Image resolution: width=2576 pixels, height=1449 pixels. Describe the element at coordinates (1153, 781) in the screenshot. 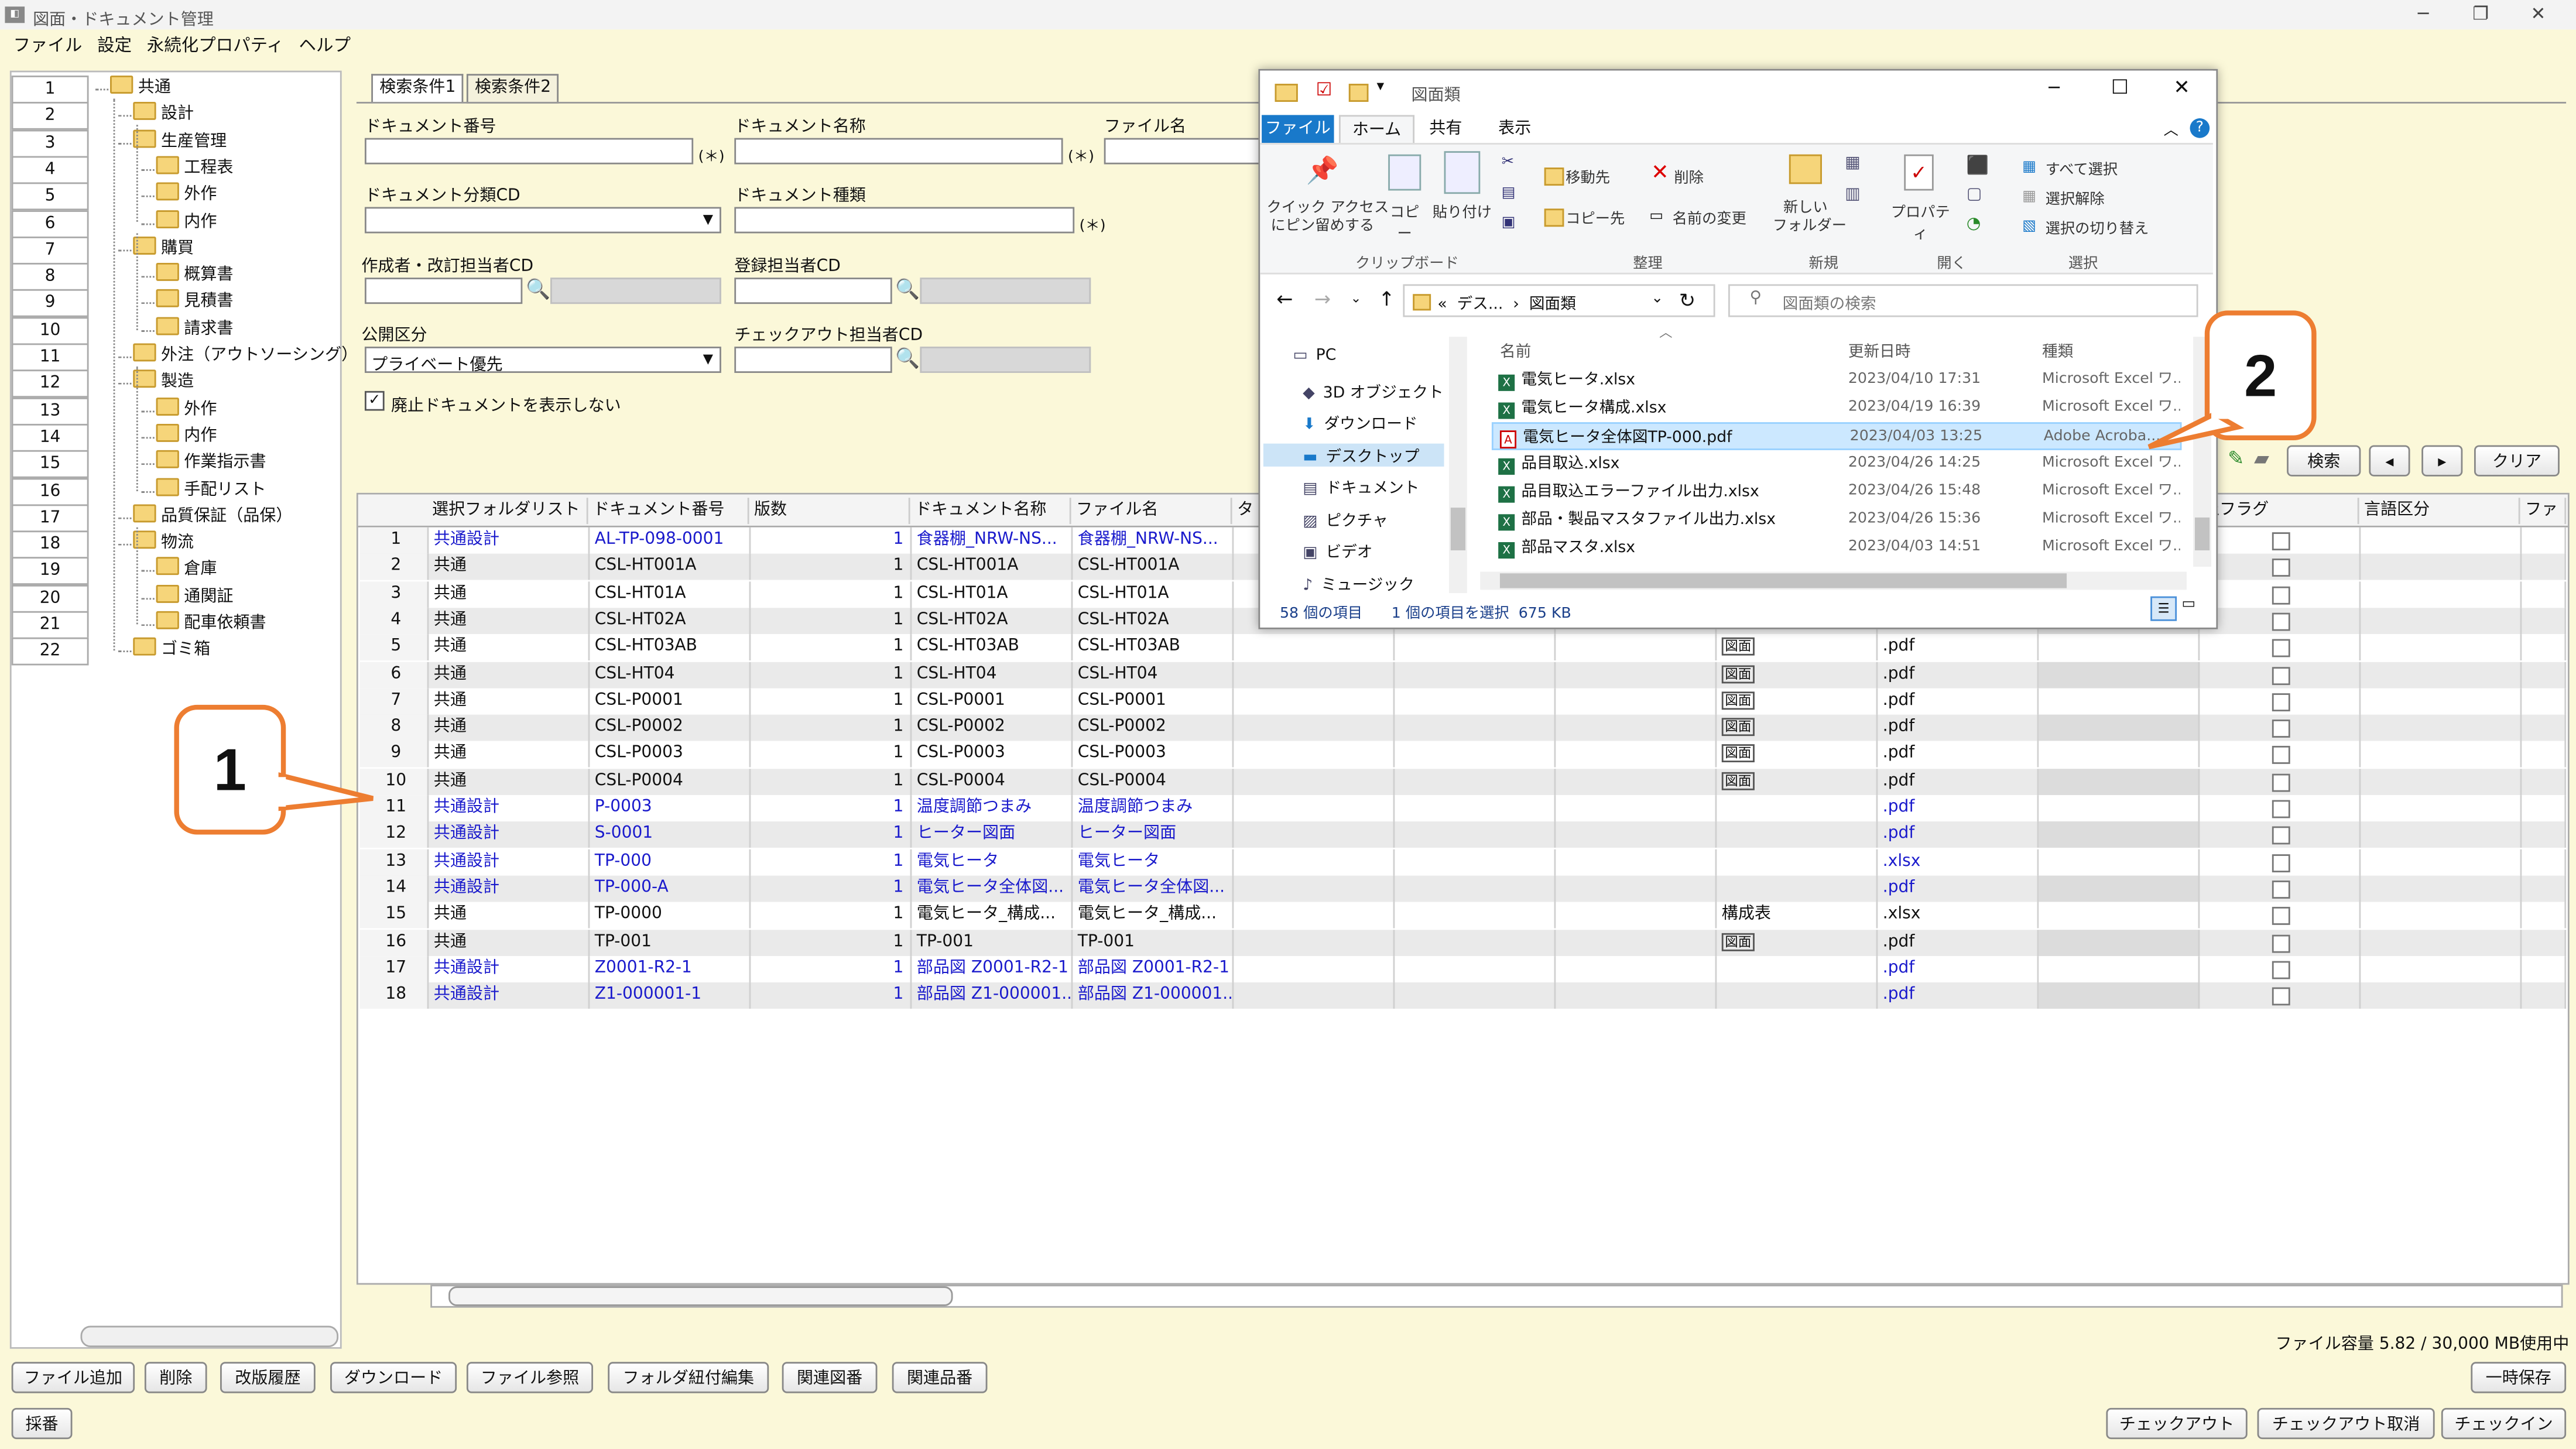

I see `cell-file-name: CSL-P0004` at that location.